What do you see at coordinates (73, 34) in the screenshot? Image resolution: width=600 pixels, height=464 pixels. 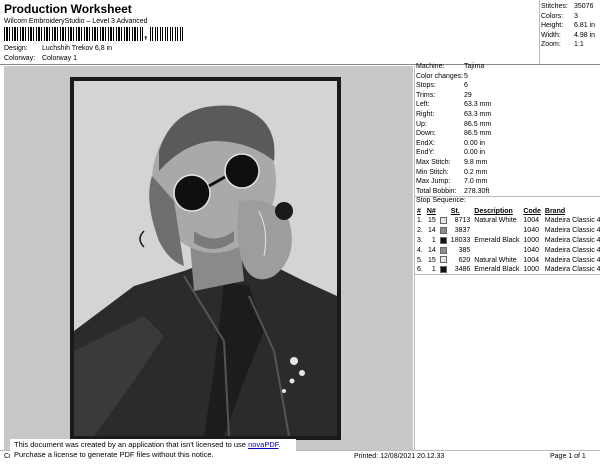 I see `barcode` at bounding box center [73, 34].